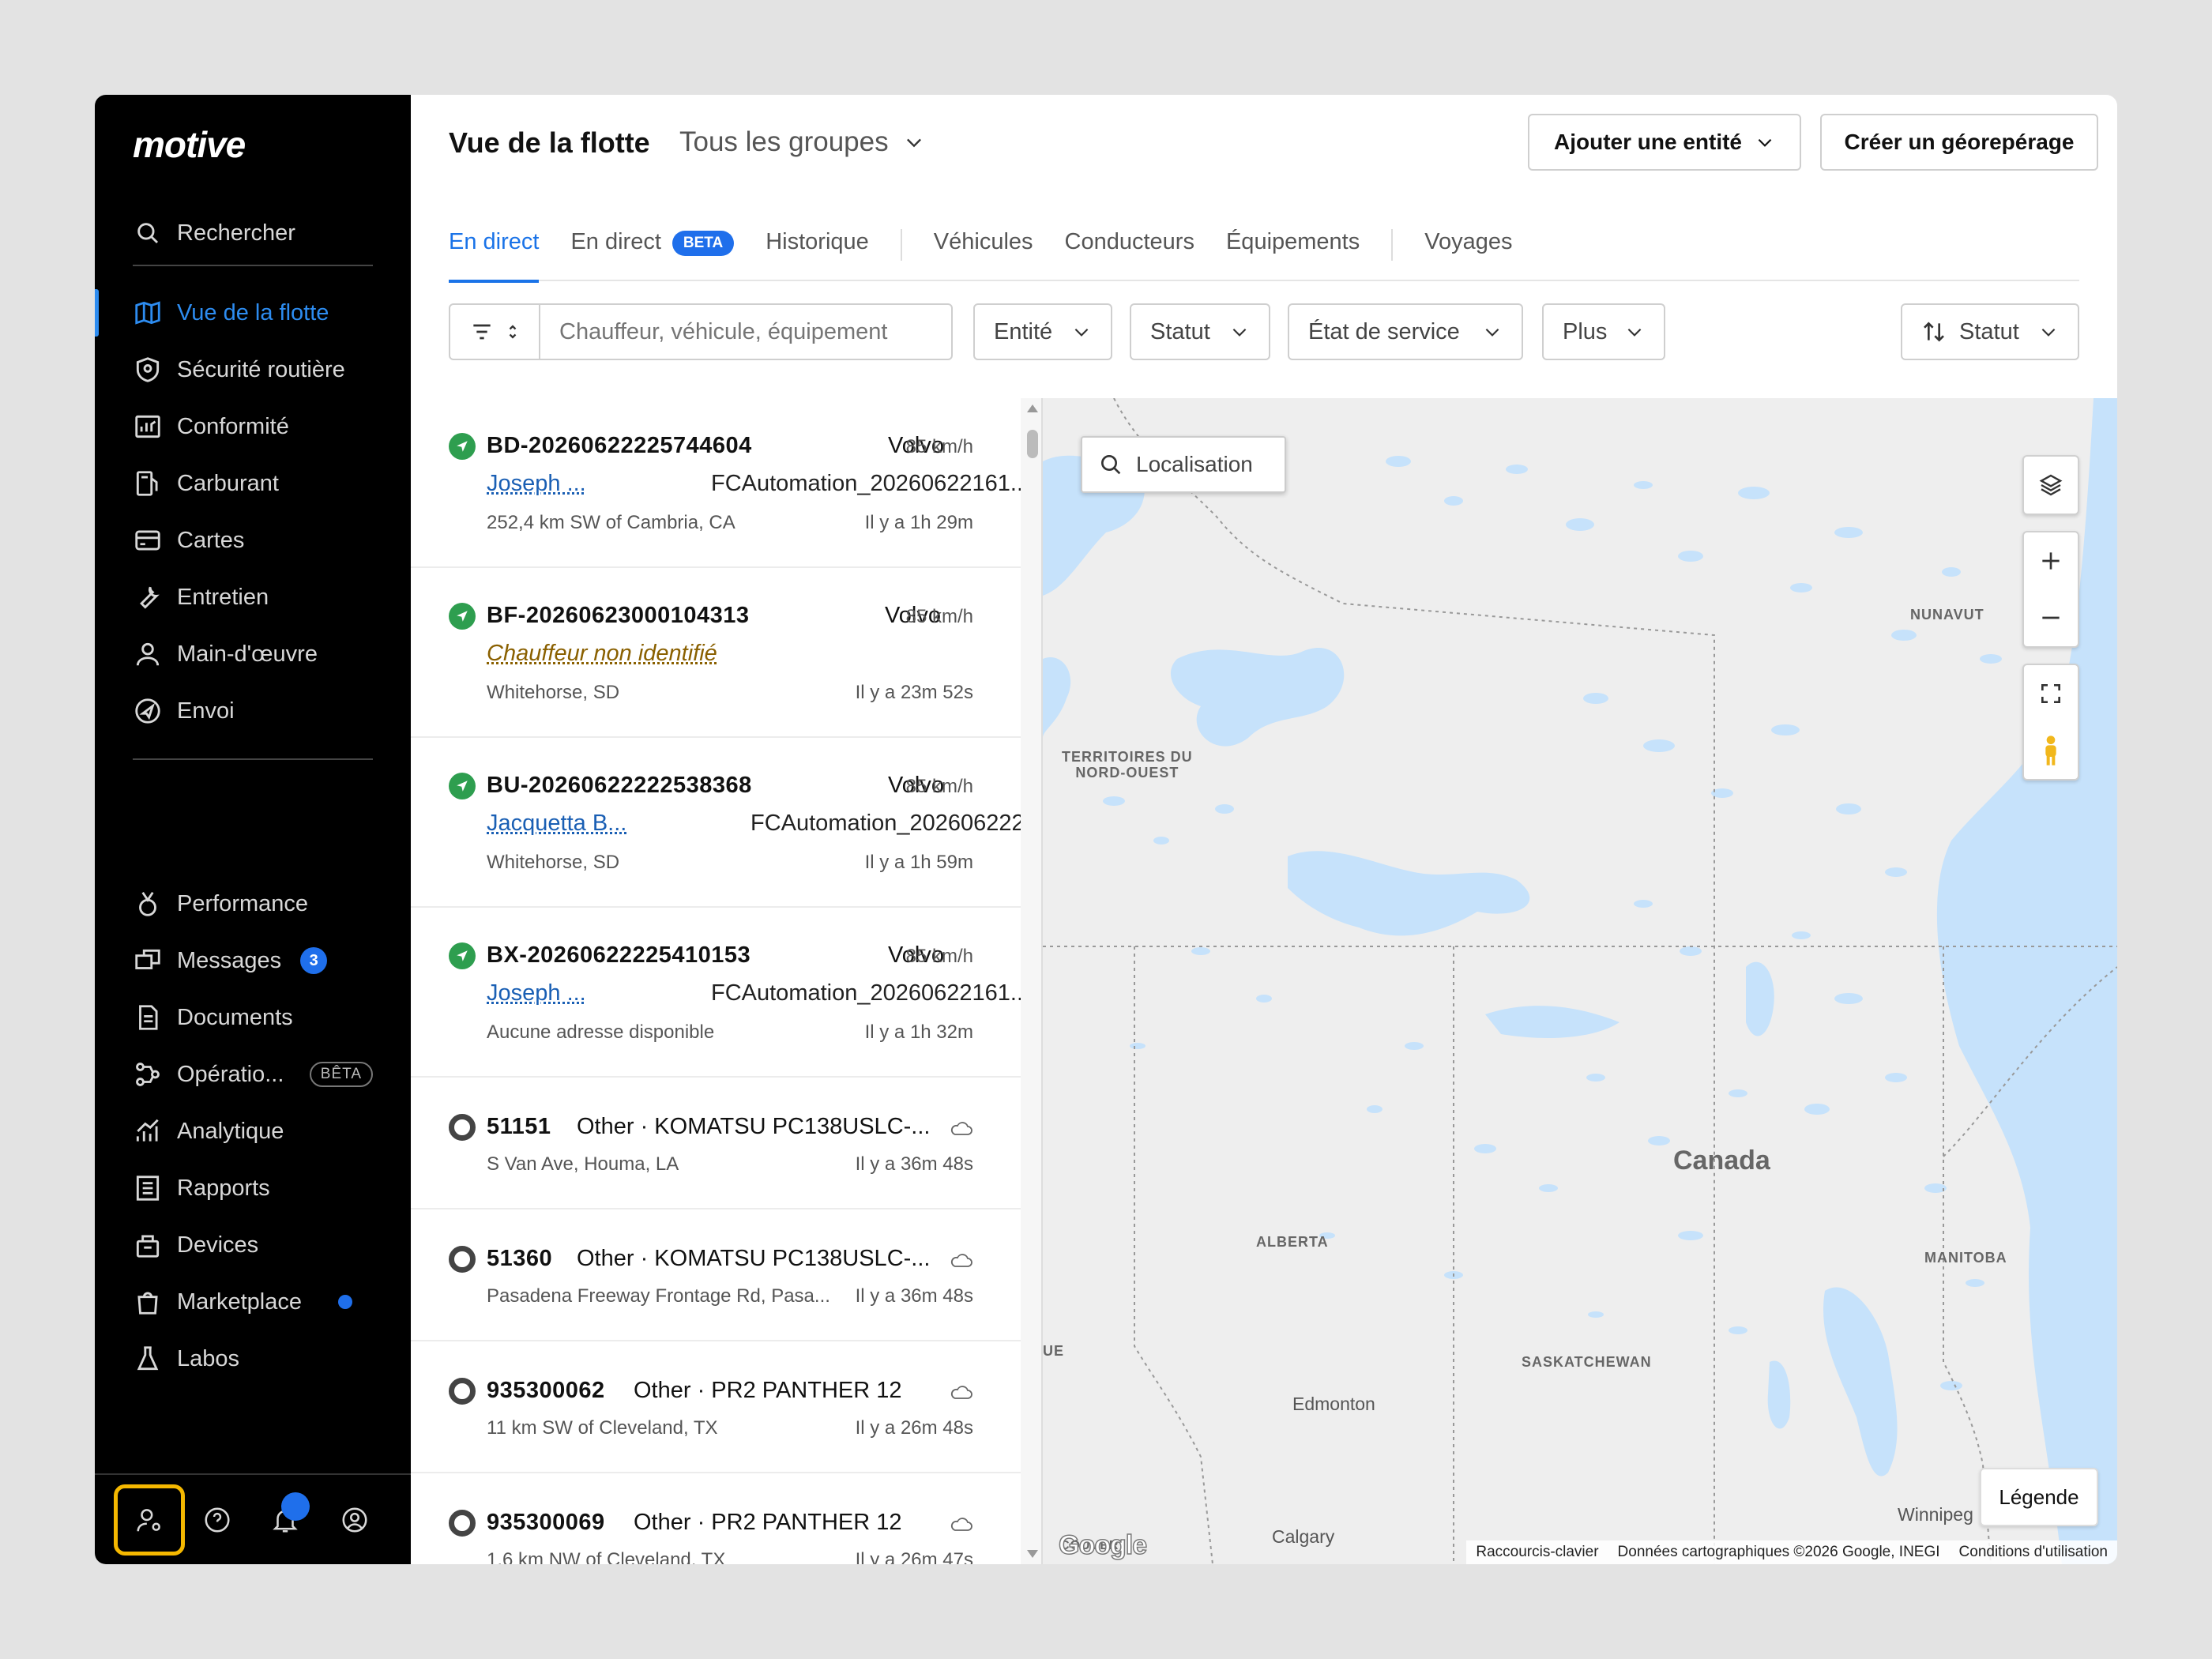  I want to click on sidebar-item-maintenance: Entretien, so click(253, 598).